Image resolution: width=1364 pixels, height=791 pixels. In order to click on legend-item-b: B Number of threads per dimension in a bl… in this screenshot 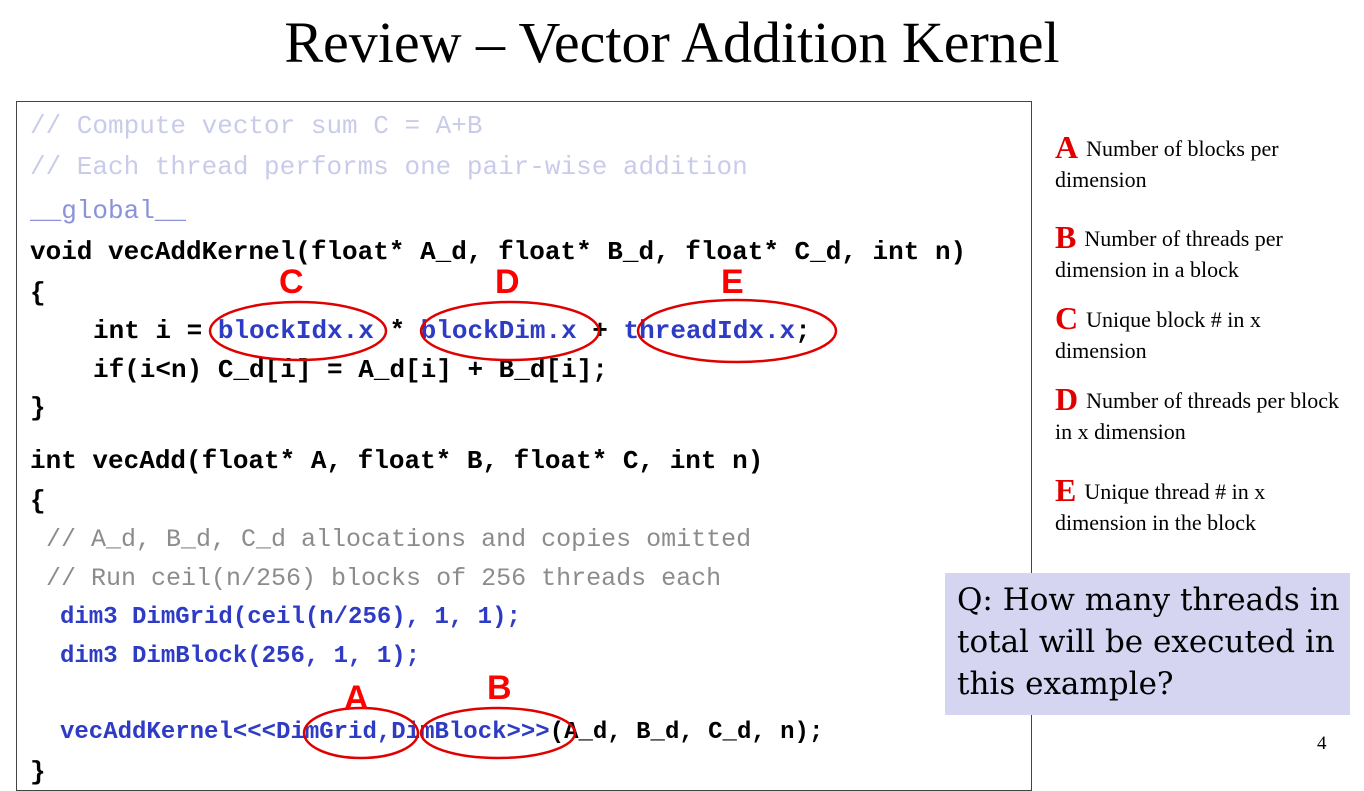, I will do `click(1169, 250)`.